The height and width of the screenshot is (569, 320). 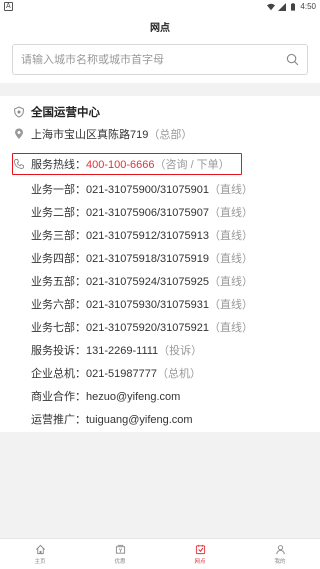 I want to click on battery-icon, so click(x=293, y=6).